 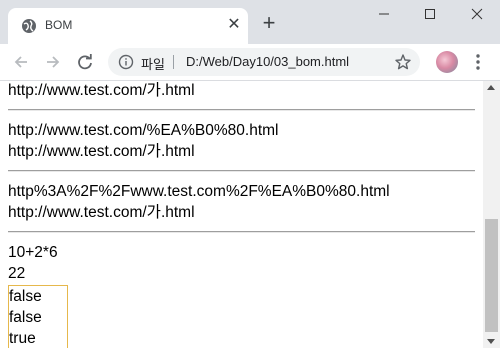 I want to click on vertical-scrollbar, so click(x=491, y=214).